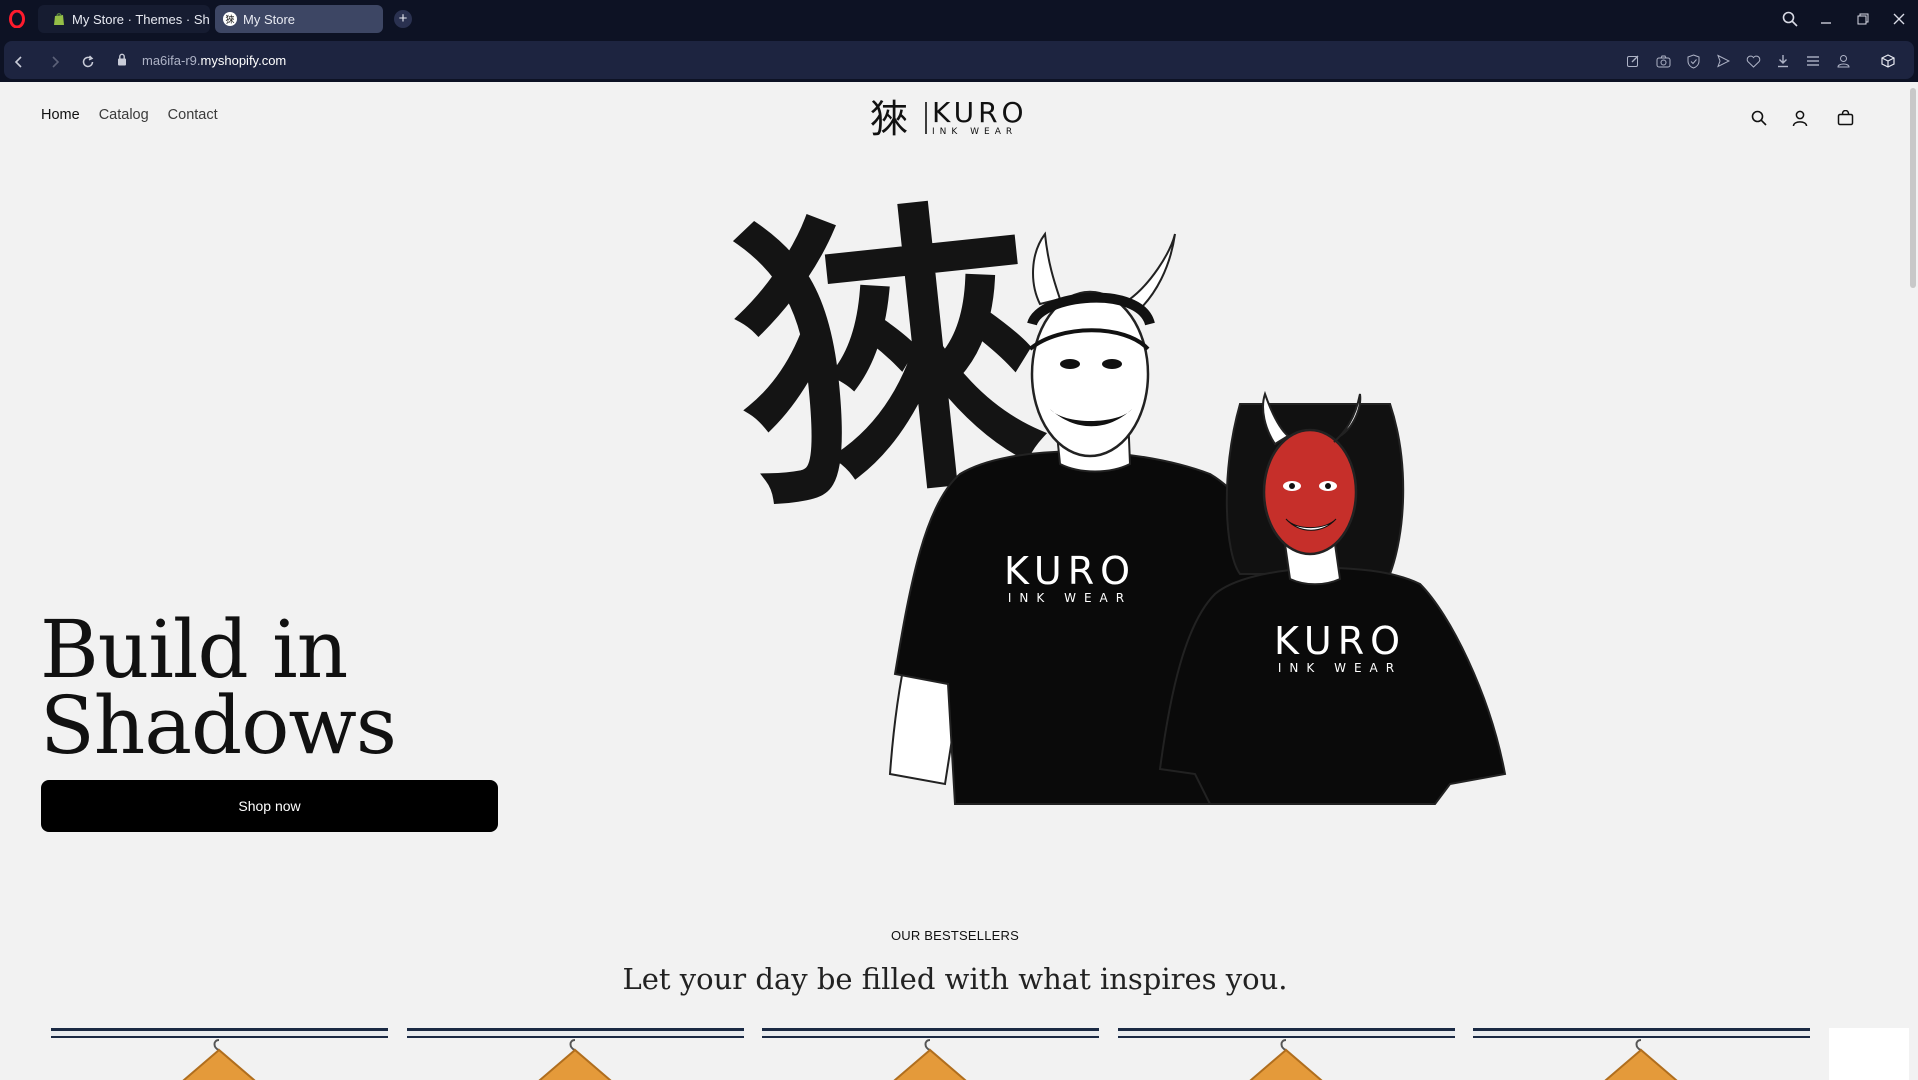  I want to click on nav-contact-link: Contact, so click(193, 115).